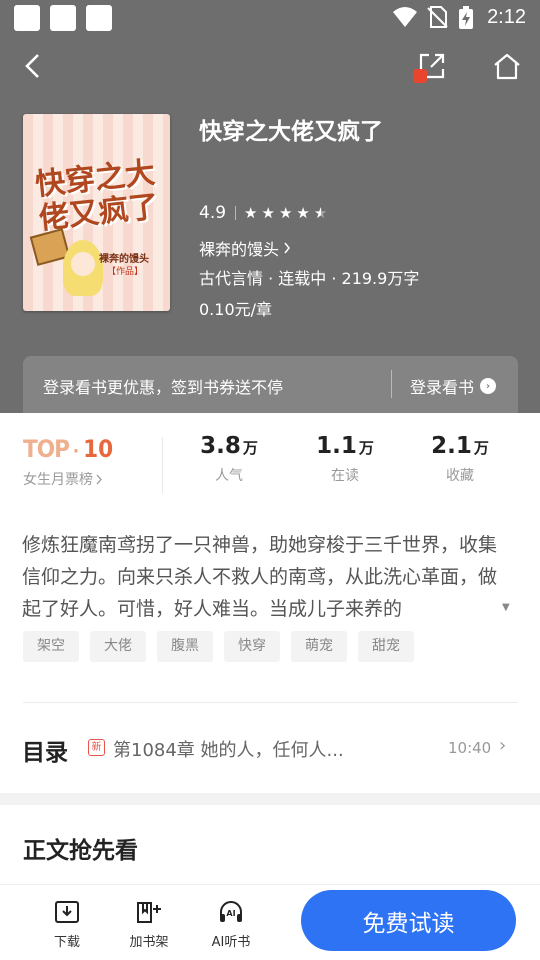  What do you see at coordinates (239, 249) in the screenshot?
I see `author-name: 裸奔的馒头` at bounding box center [239, 249].